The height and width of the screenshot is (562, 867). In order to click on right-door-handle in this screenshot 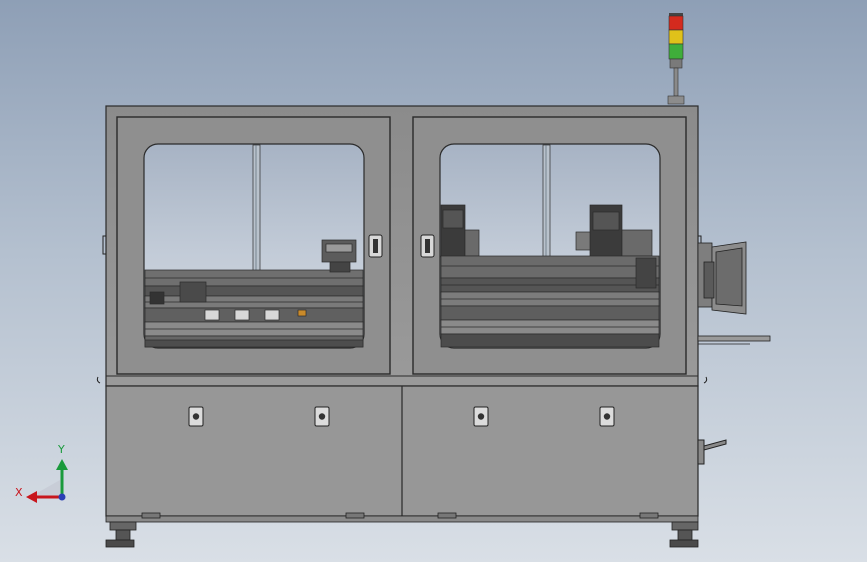, I will do `click(427, 246)`.